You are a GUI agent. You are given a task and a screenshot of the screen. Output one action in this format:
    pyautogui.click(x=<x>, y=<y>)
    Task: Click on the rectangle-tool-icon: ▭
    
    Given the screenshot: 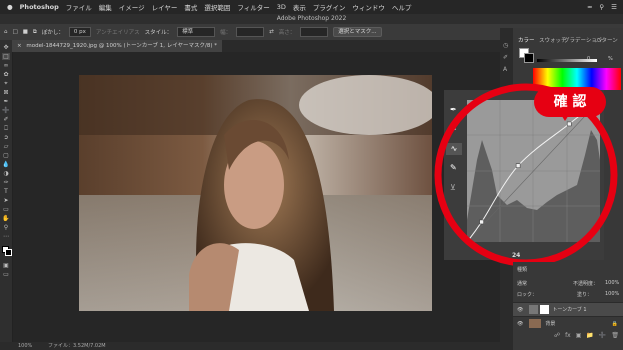 What is the action you would take?
    pyautogui.click(x=6, y=209)
    